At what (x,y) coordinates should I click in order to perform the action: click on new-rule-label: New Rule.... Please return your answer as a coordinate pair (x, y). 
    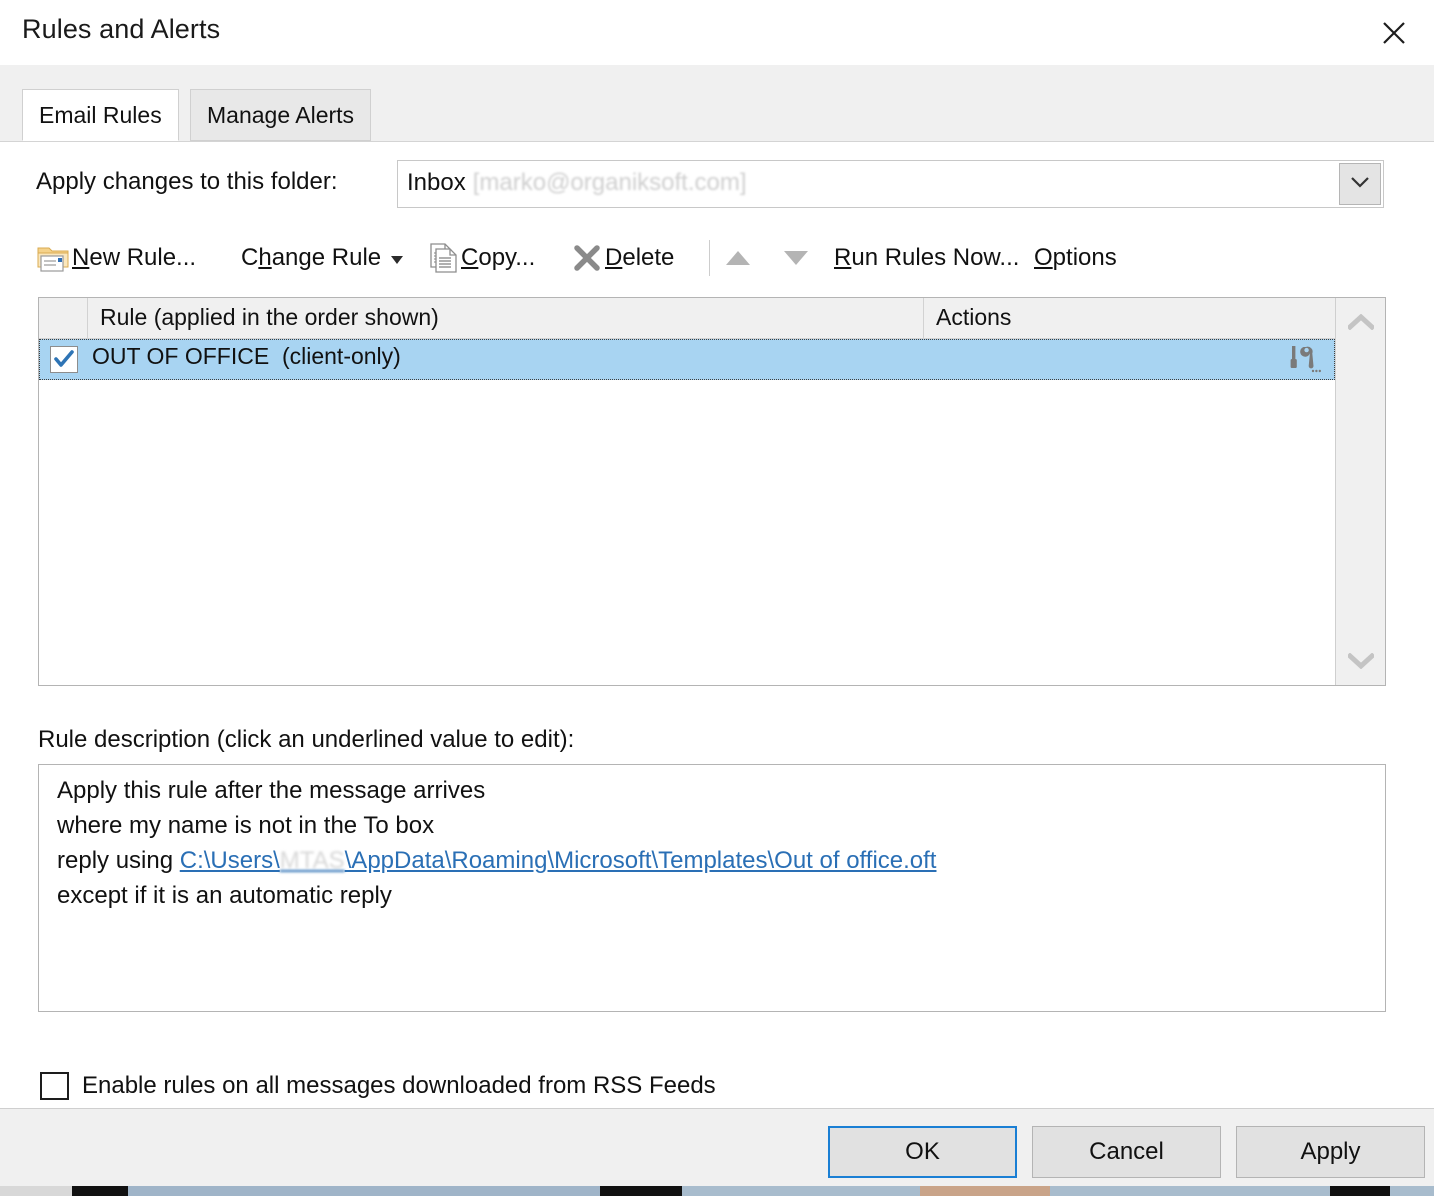
    Looking at the image, I should click on (134, 257).